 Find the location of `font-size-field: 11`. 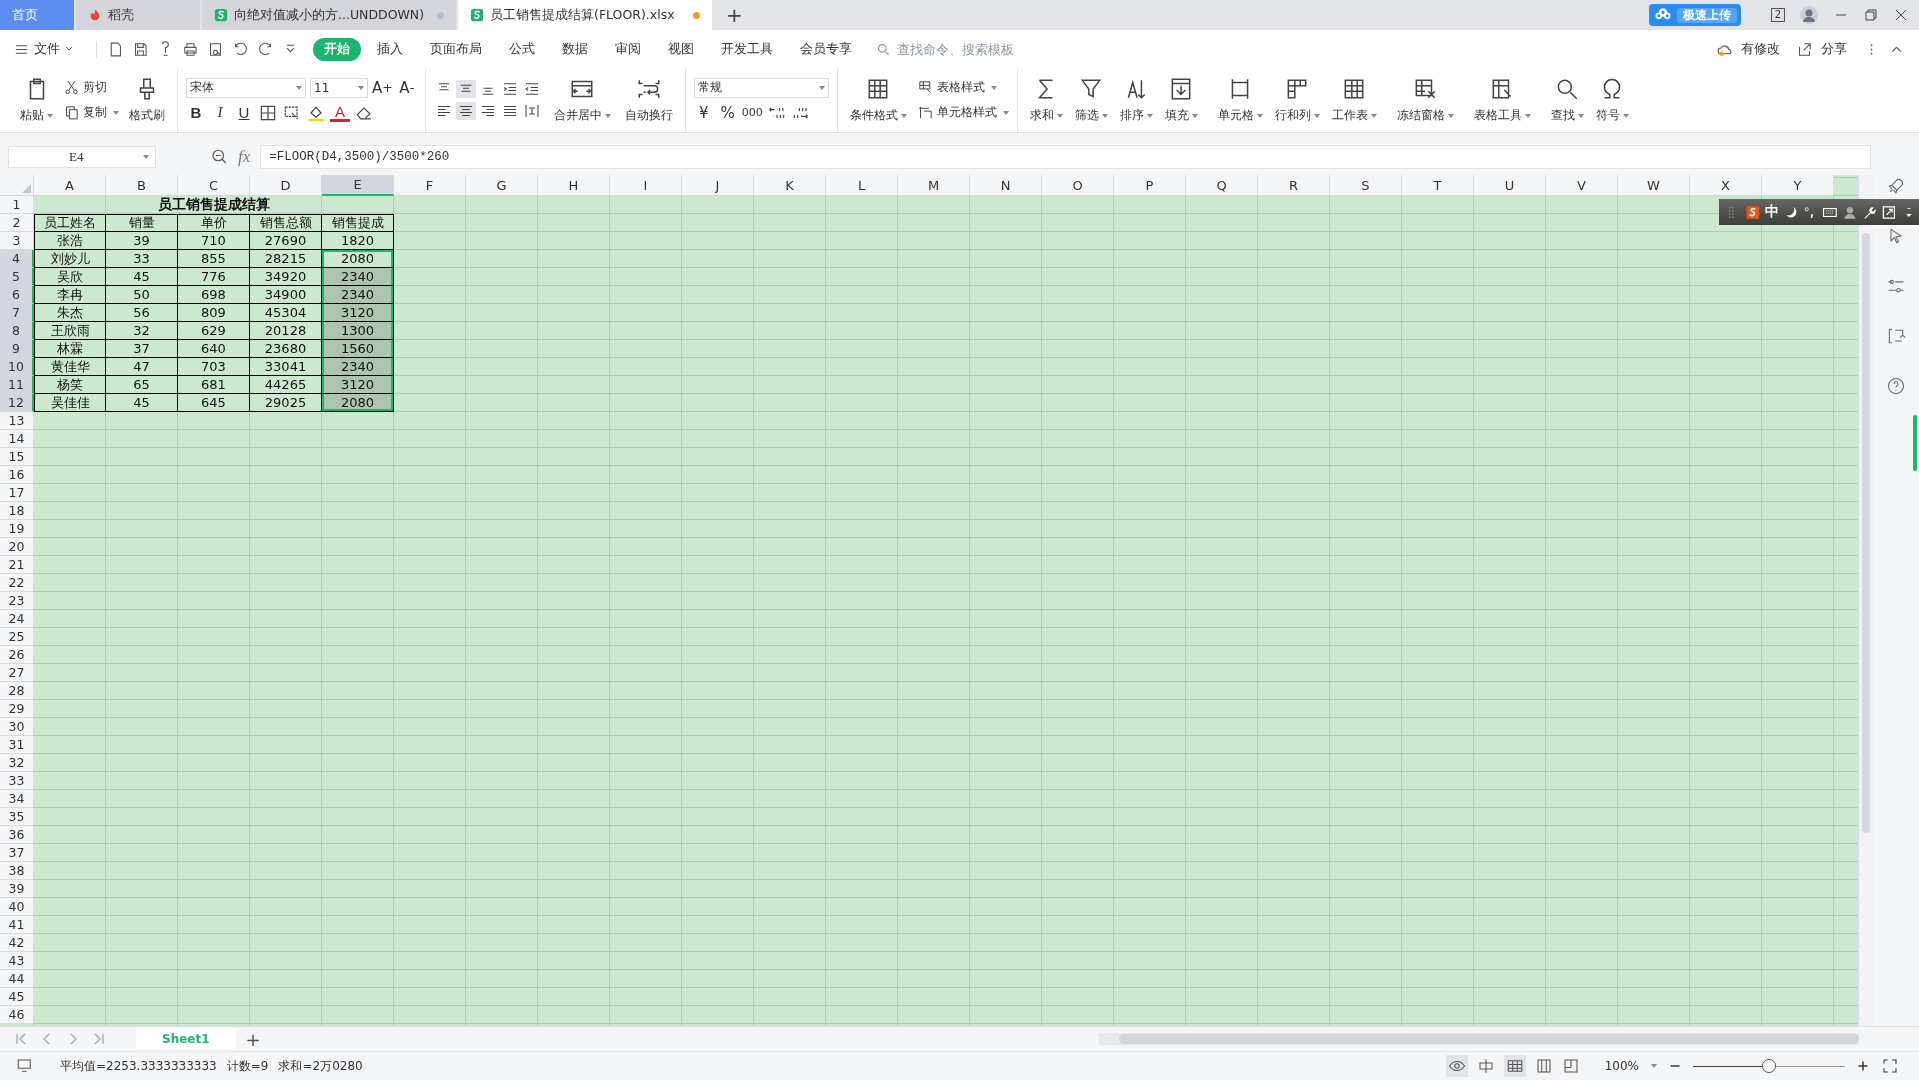

font-size-field: 11 is located at coordinates (339, 87).